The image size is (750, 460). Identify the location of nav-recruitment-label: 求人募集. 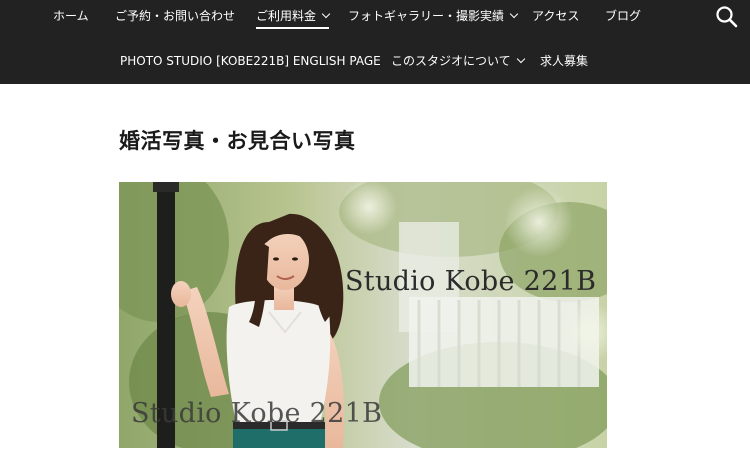
(564, 61).